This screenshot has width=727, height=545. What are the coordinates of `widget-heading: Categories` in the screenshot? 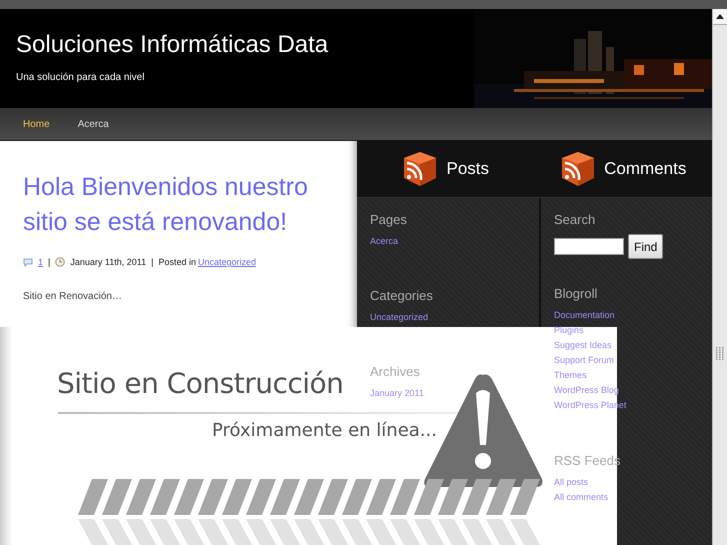 It's located at (402, 295).